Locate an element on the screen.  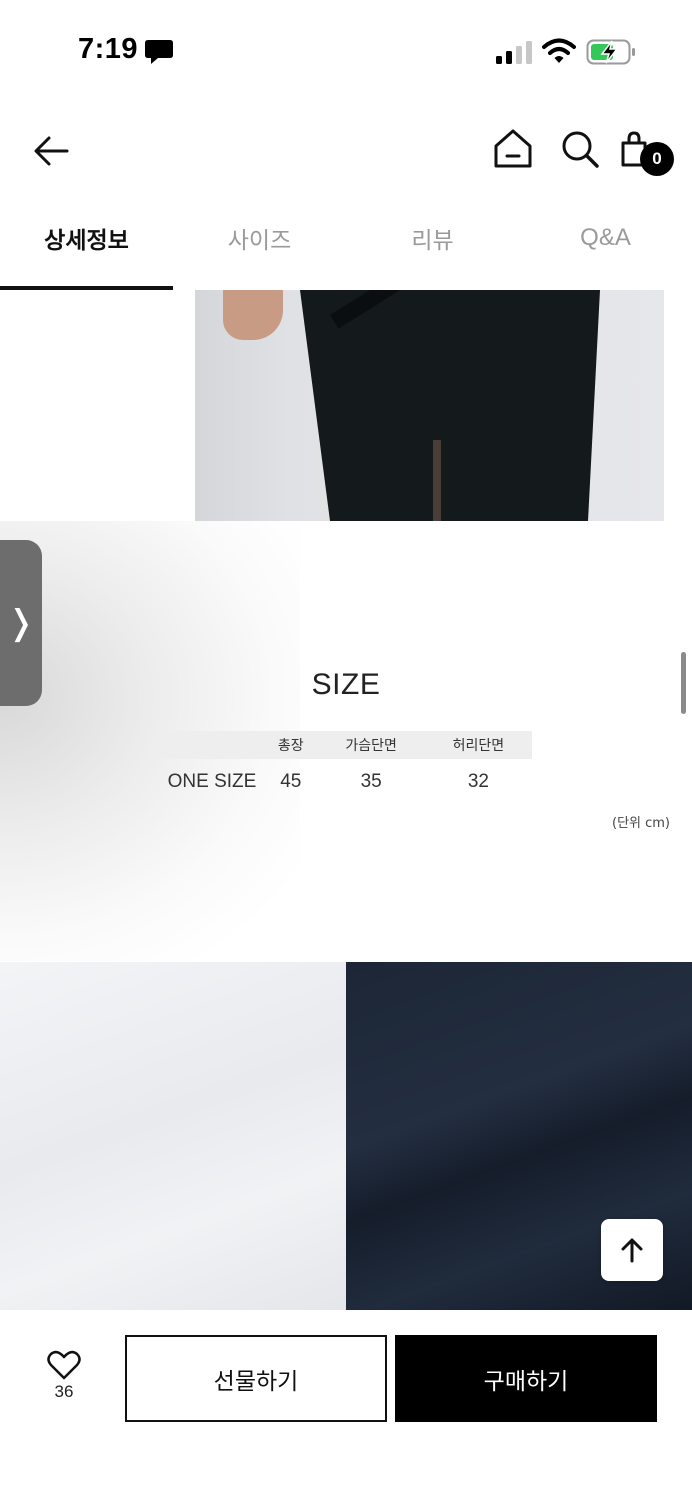
product-photo is located at coordinates (429, 405).